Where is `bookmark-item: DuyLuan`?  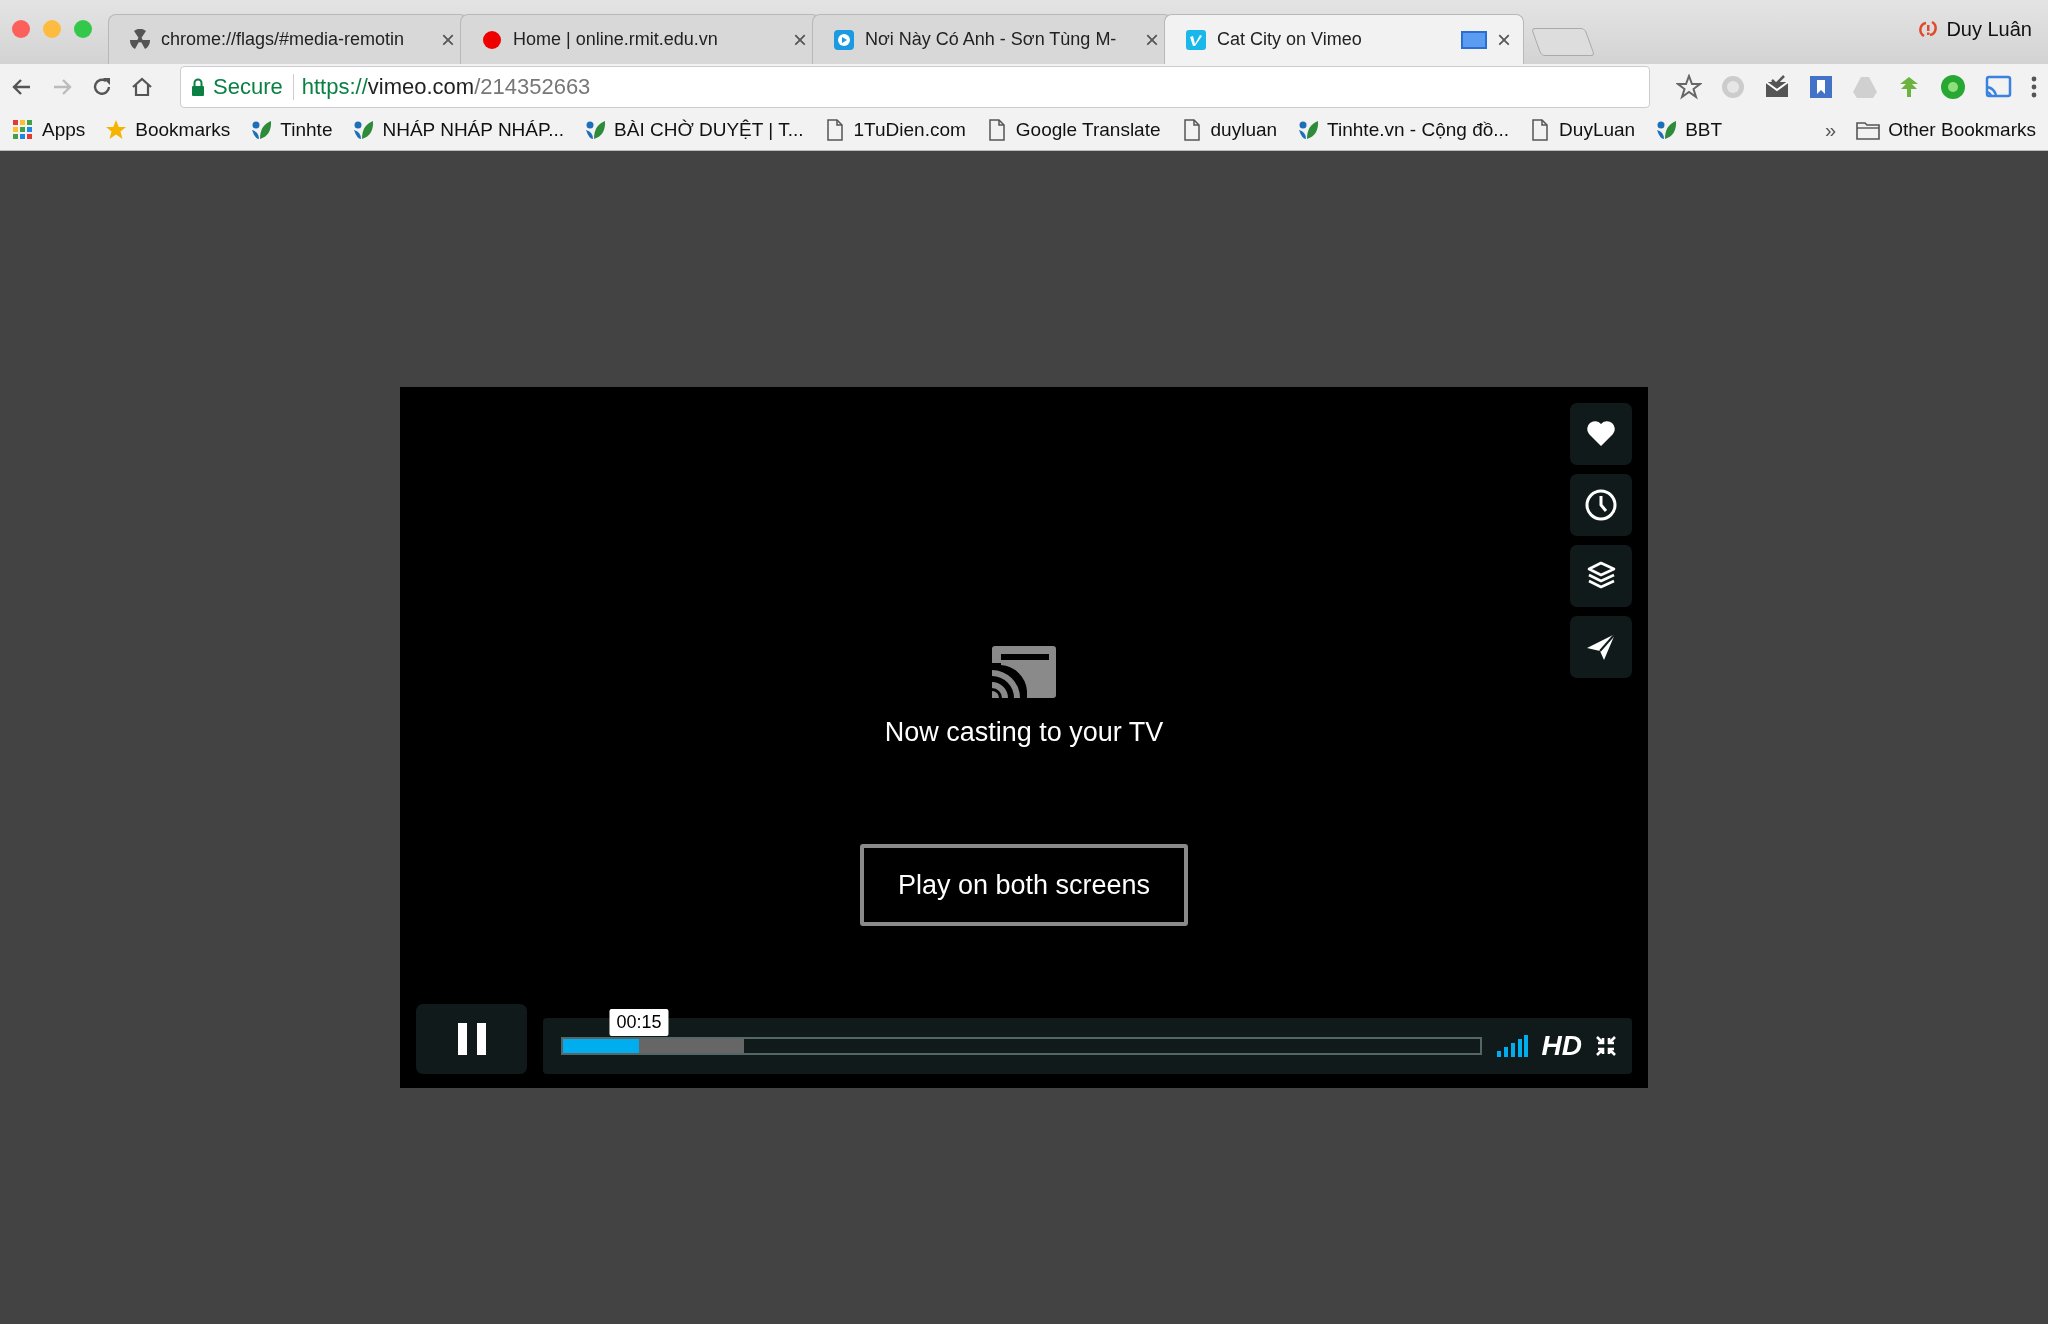 bookmark-item: DuyLuan is located at coordinates (1582, 130).